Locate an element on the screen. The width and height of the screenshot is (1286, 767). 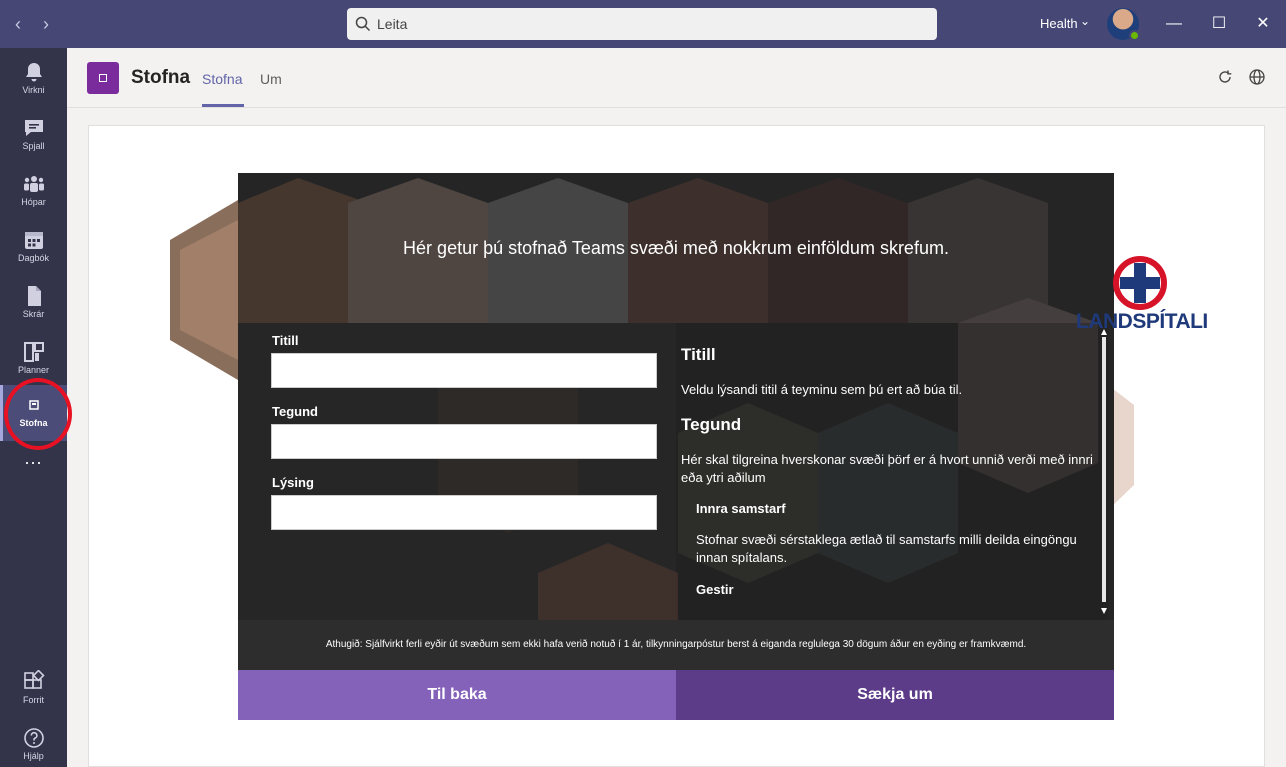
title-field is located at coordinates (464, 370).